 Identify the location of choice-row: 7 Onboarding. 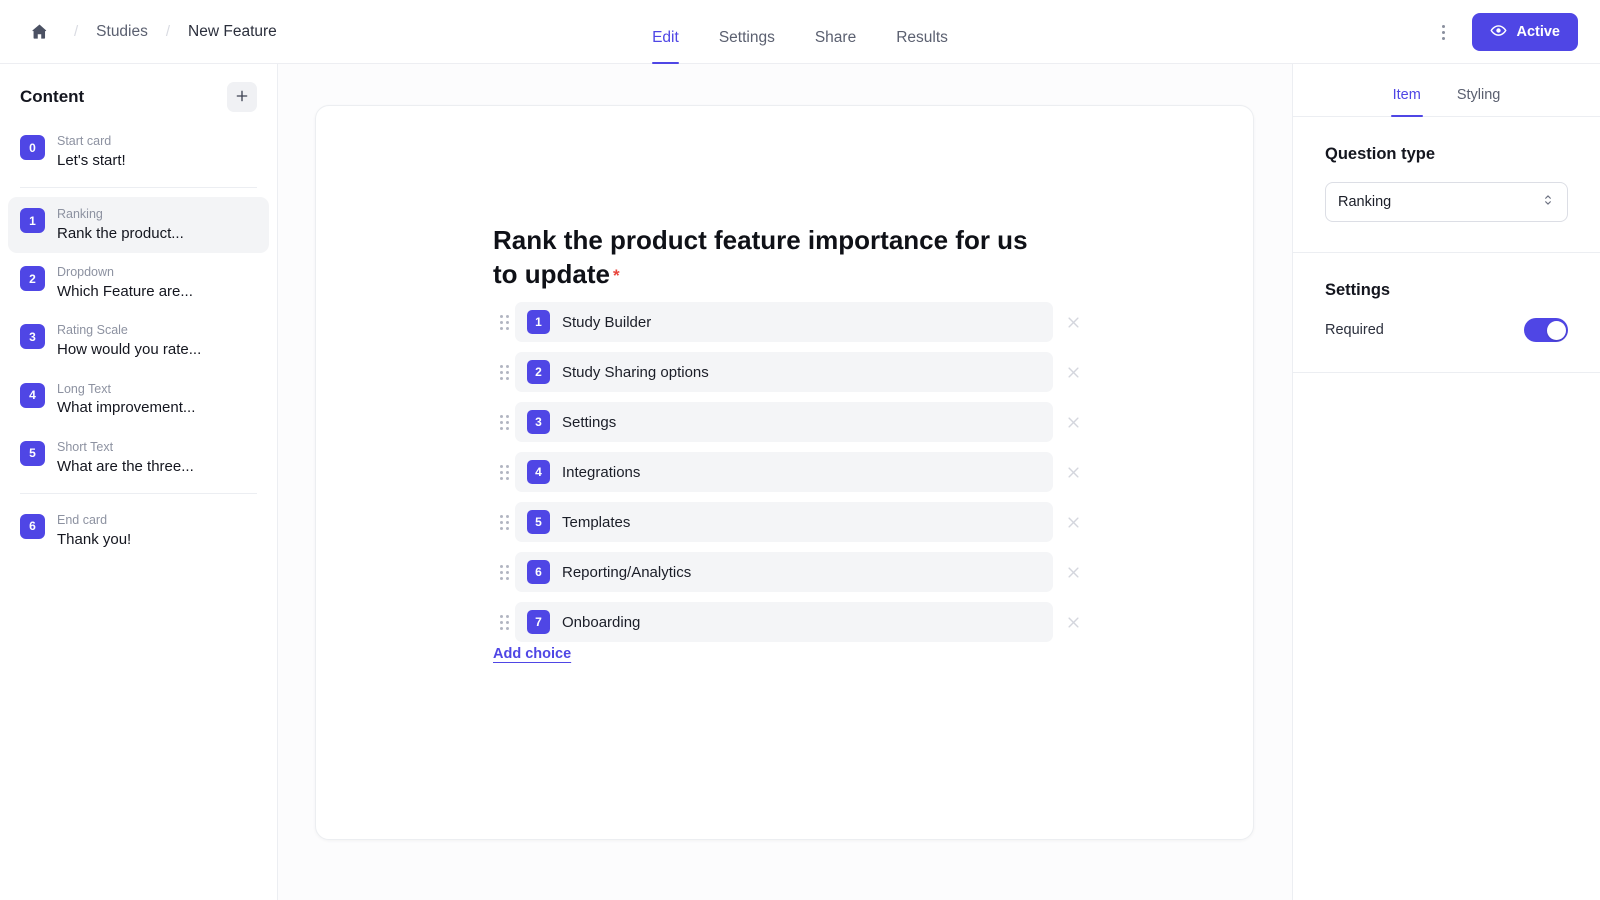
(793, 622).